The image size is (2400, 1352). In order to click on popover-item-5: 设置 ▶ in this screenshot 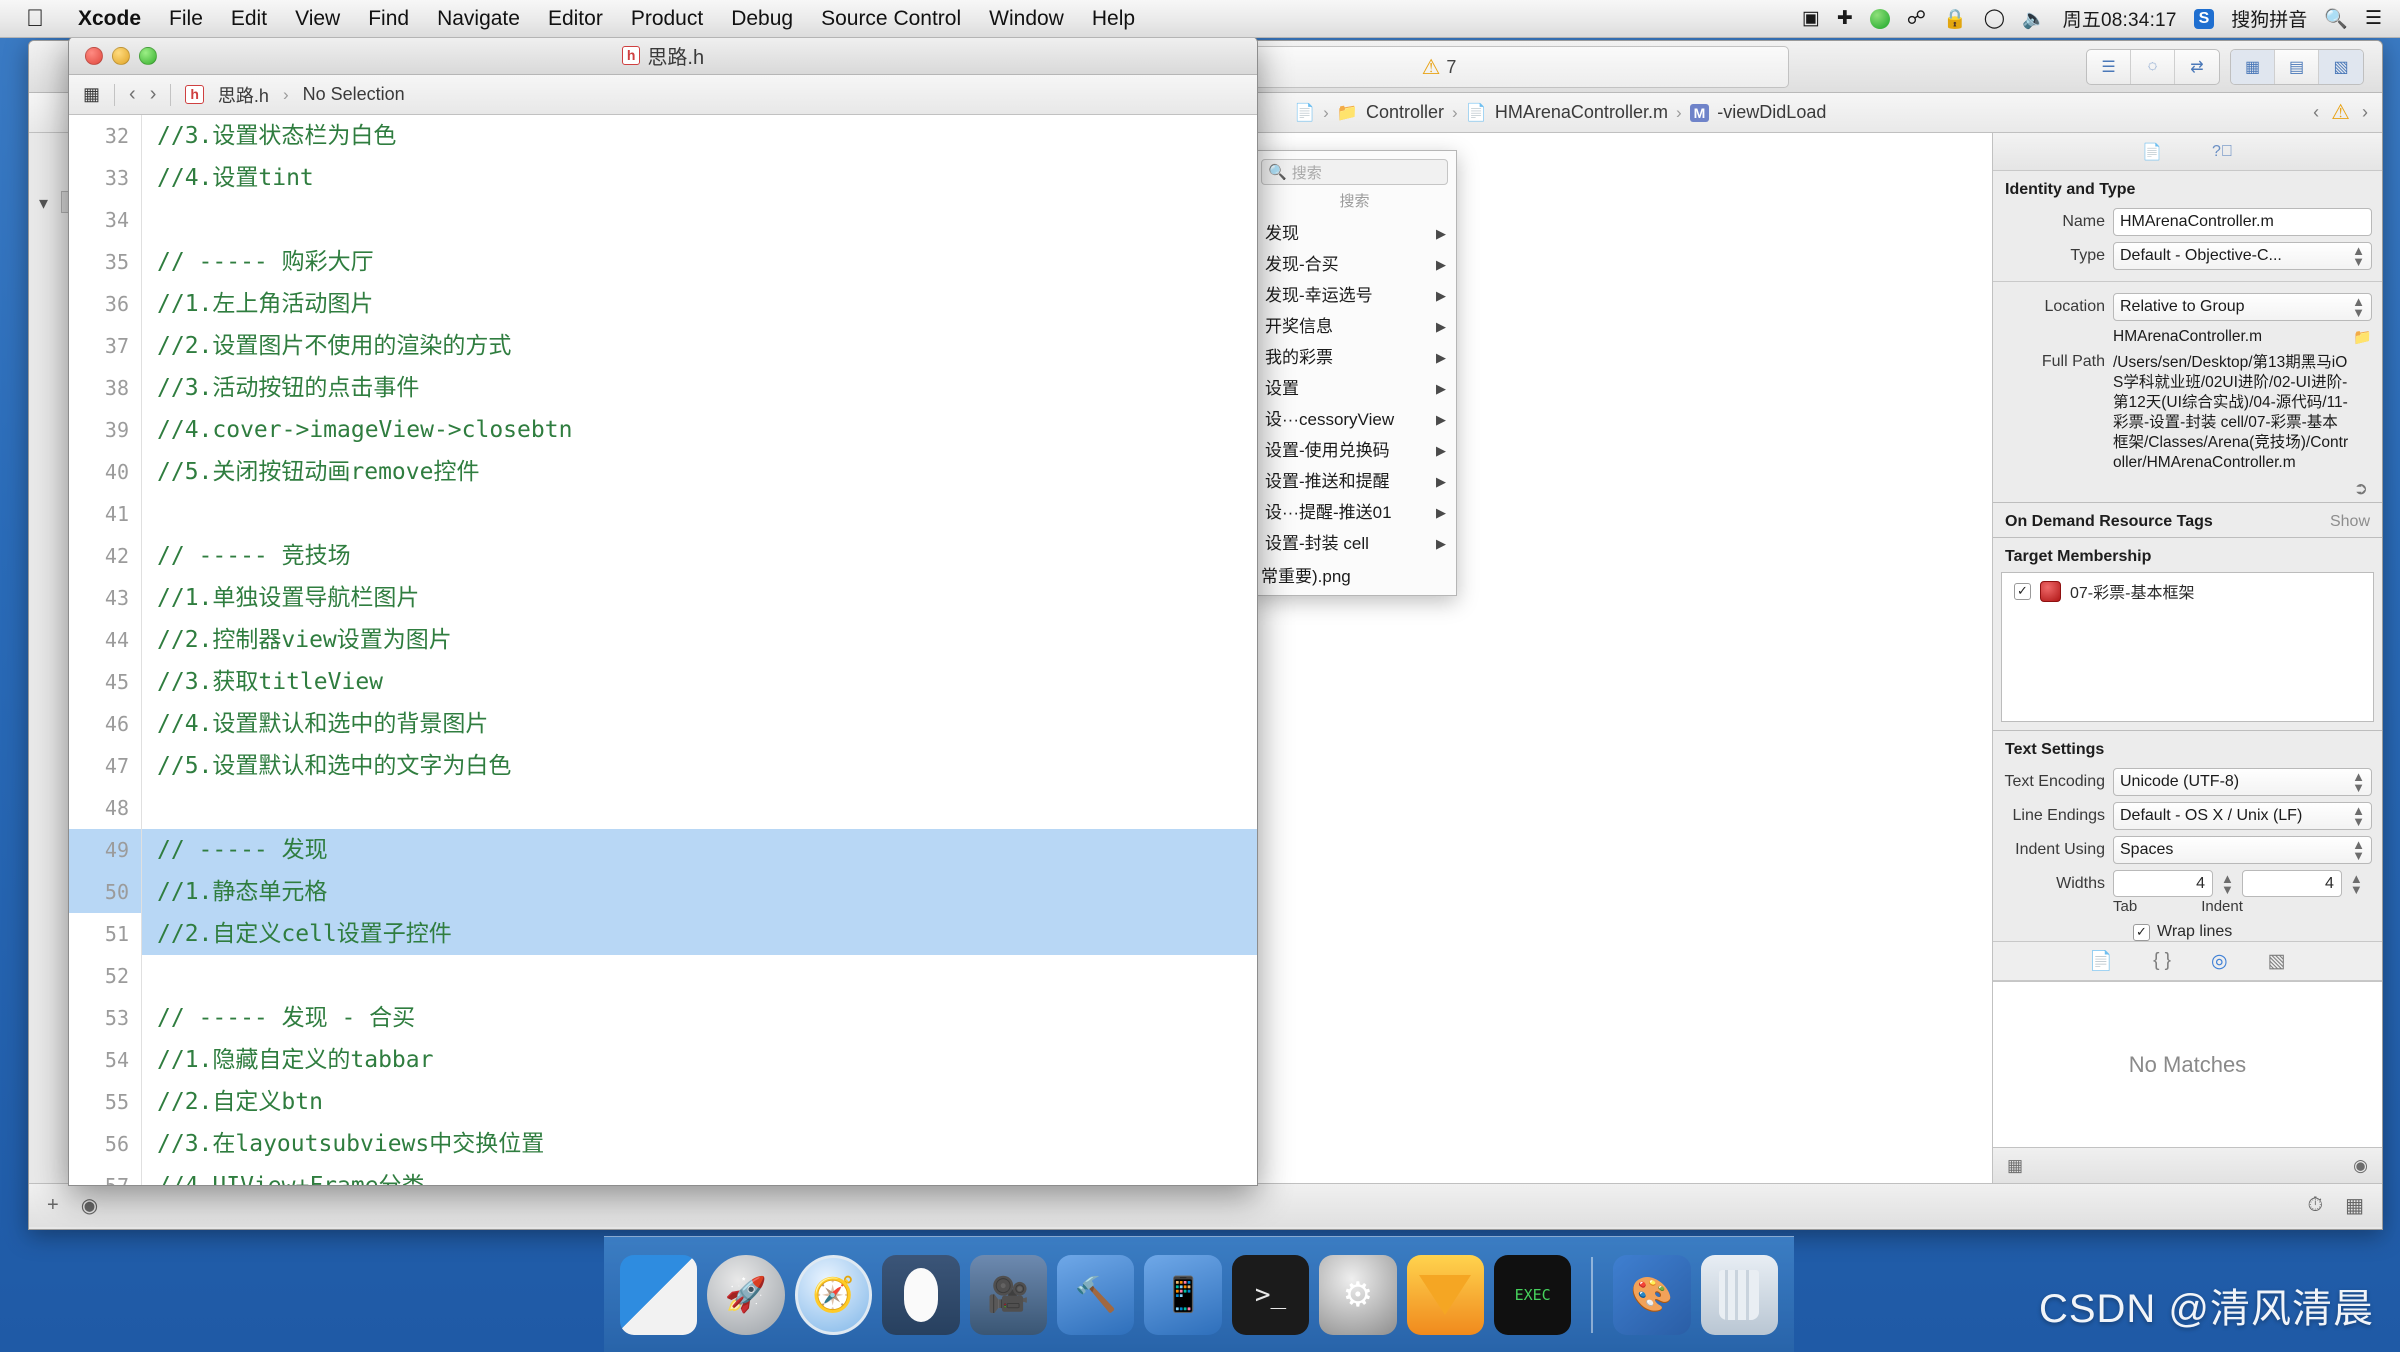, I will do `click(1354, 388)`.